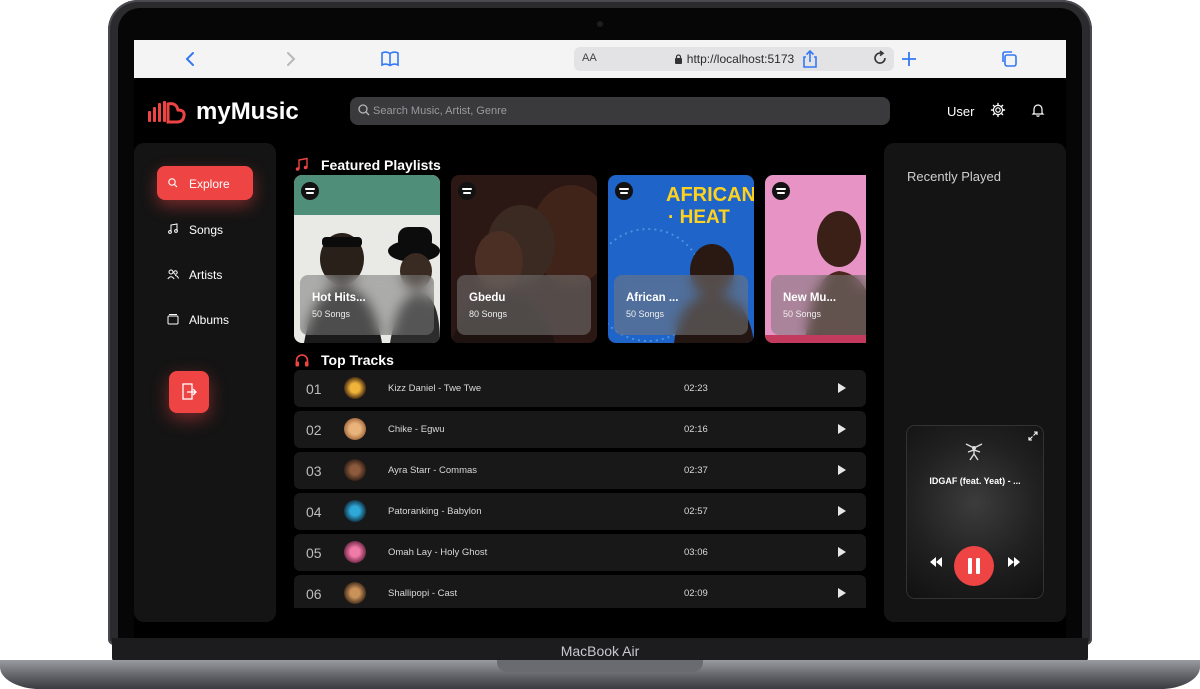  What do you see at coordinates (681, 305) in the screenshot?
I see `playlist-info: African ... 50 Songs` at bounding box center [681, 305].